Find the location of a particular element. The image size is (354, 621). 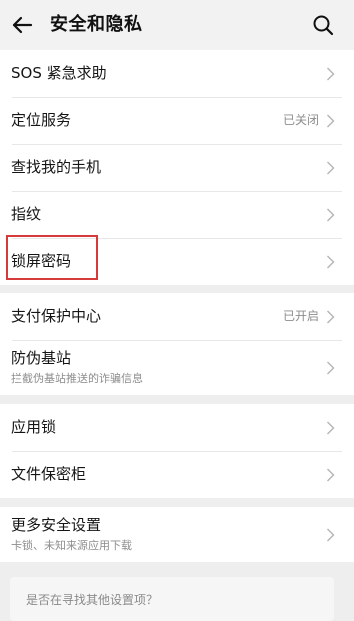

settings-item-label: 防伪基站 is located at coordinates (41, 358).